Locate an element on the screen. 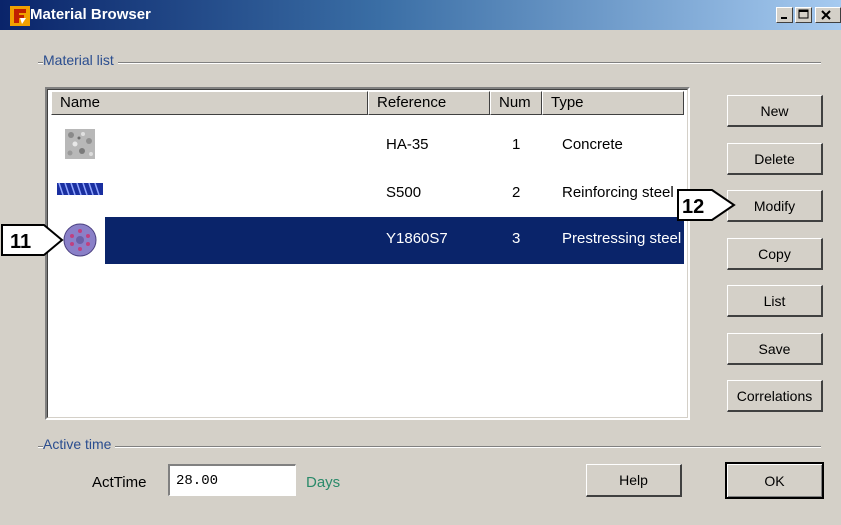  active-time-group-line is located at coordinates (429, 447).